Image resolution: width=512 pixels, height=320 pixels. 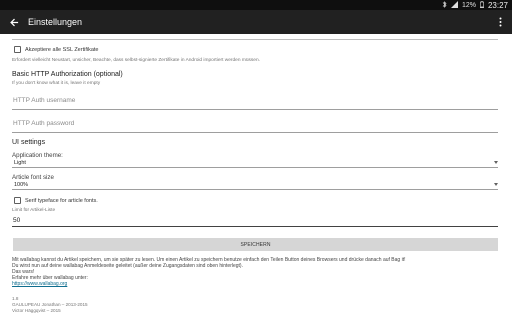 I want to click on http-auth-heading: Basic HTTP Authorization (optional), so click(x=67, y=74).